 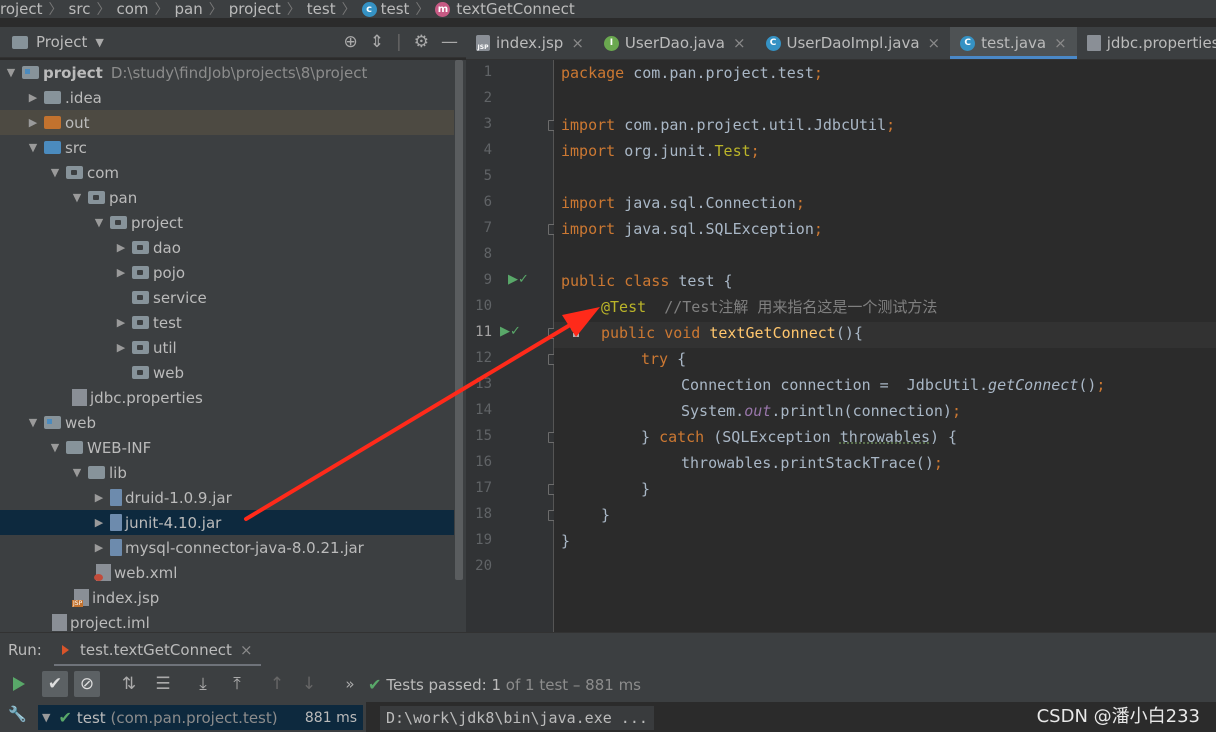 What do you see at coordinates (1161, 43) in the screenshot?
I see `tab-label: jdbc.properties` at bounding box center [1161, 43].